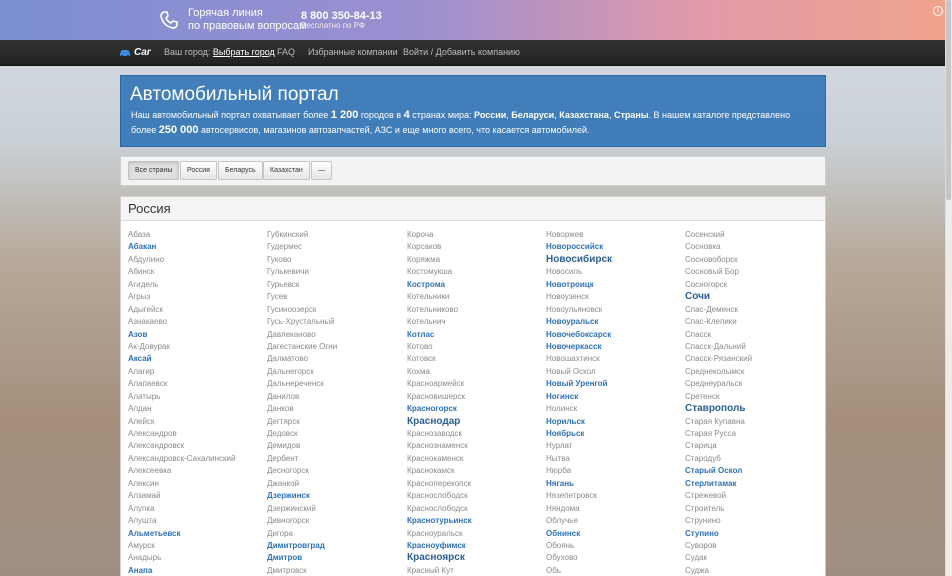 The height and width of the screenshot is (576, 952). I want to click on city-link: Дальнегорск, so click(334, 372).